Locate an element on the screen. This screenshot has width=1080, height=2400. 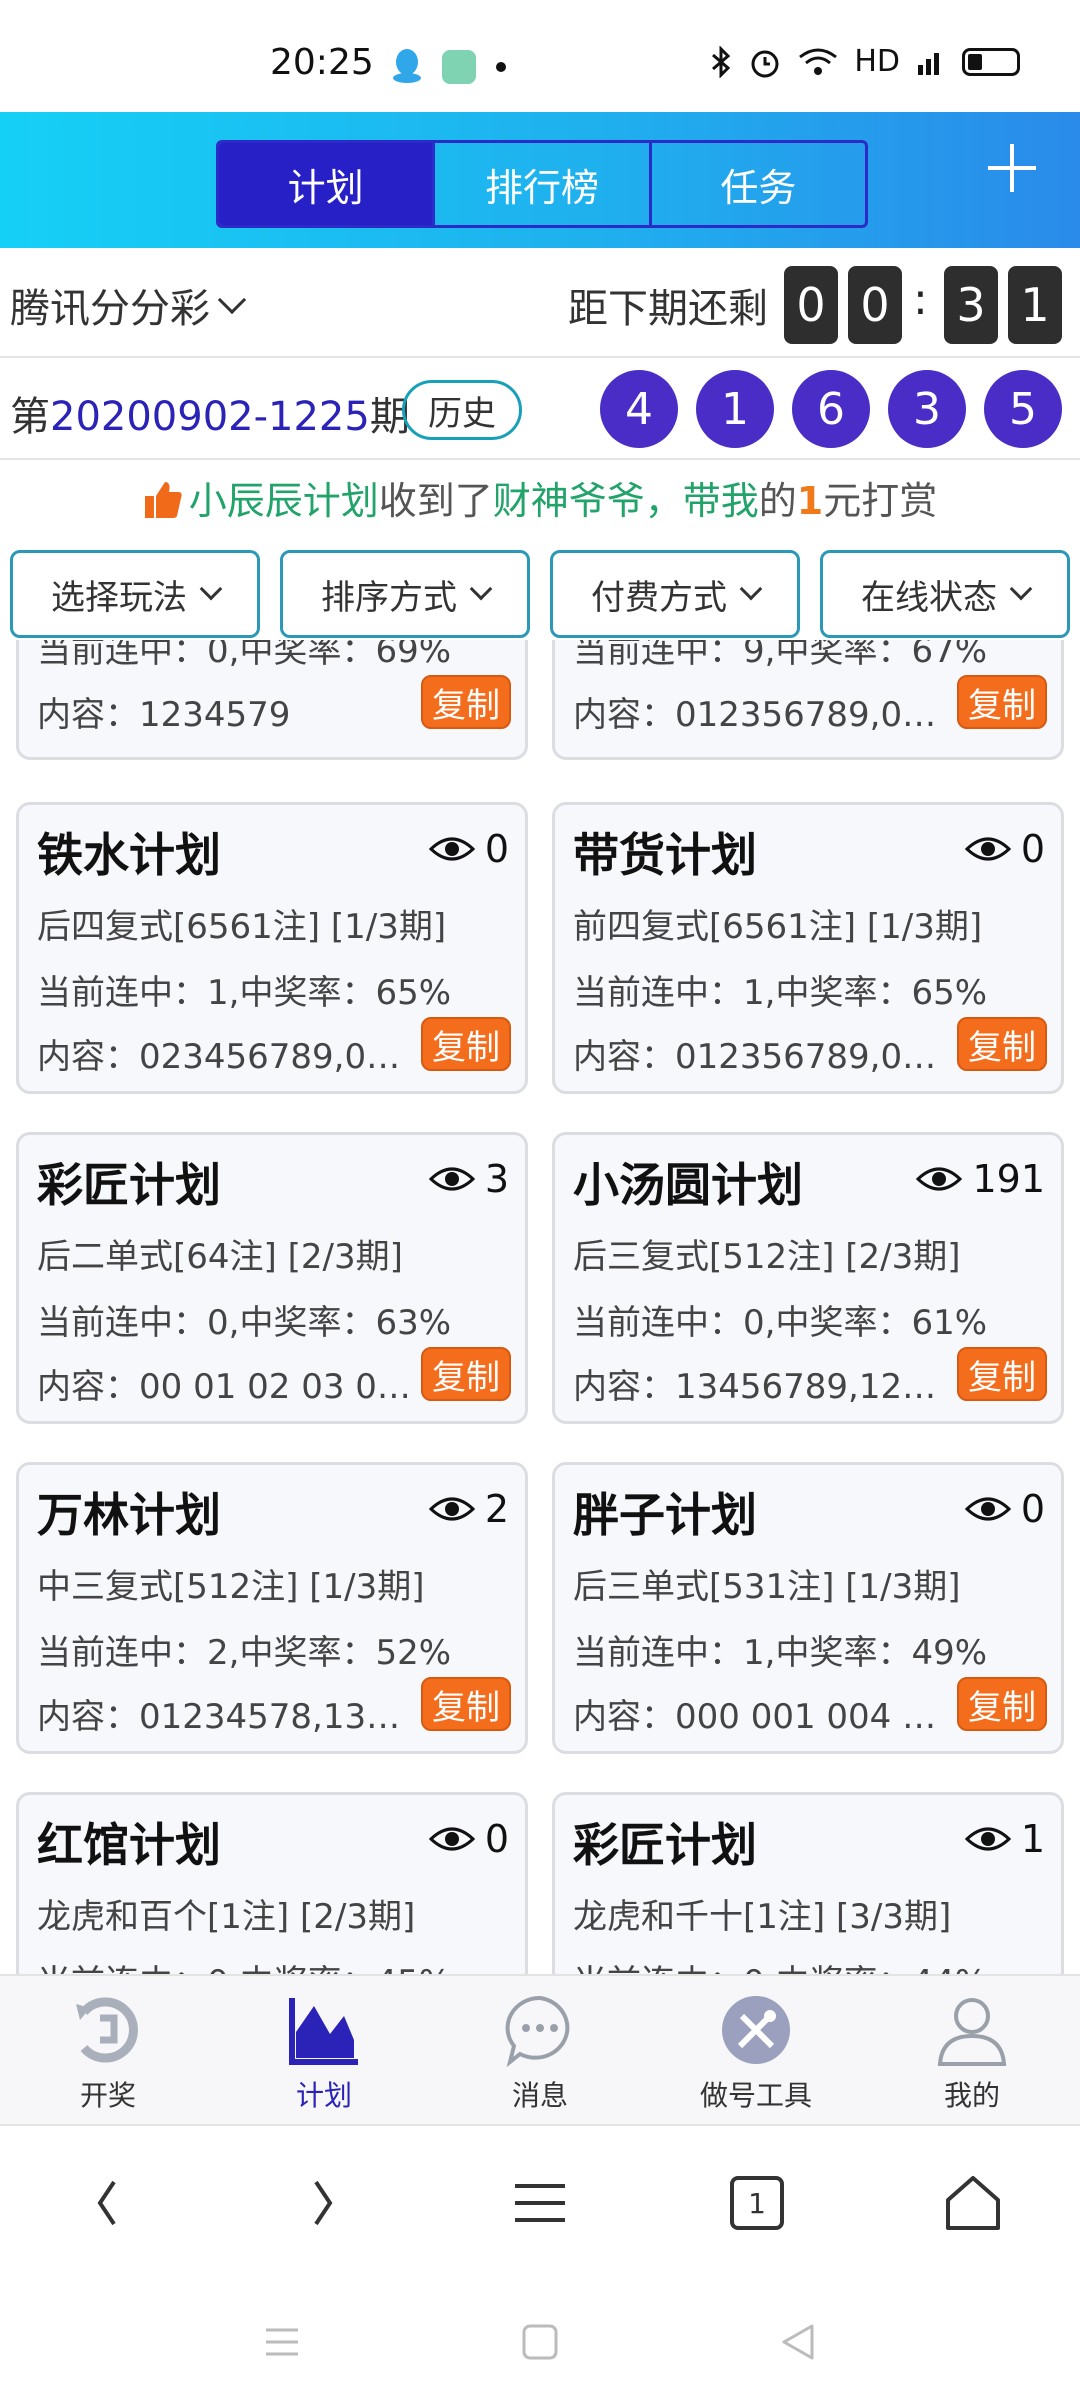
filter-sort: 排序方式 is located at coordinates (405, 594).